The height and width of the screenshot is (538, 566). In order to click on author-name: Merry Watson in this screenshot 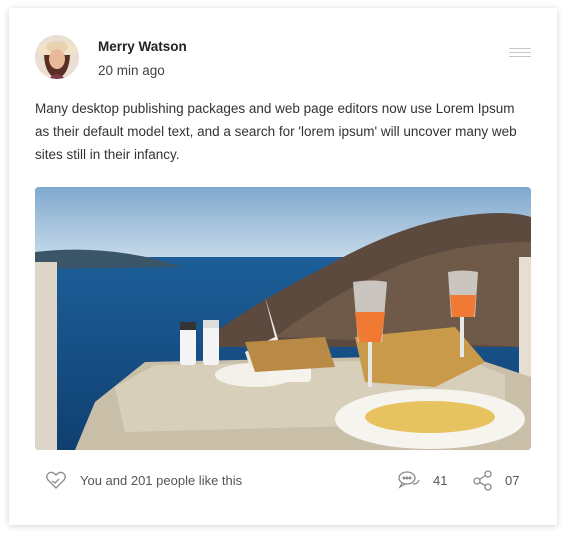, I will do `click(142, 46)`.